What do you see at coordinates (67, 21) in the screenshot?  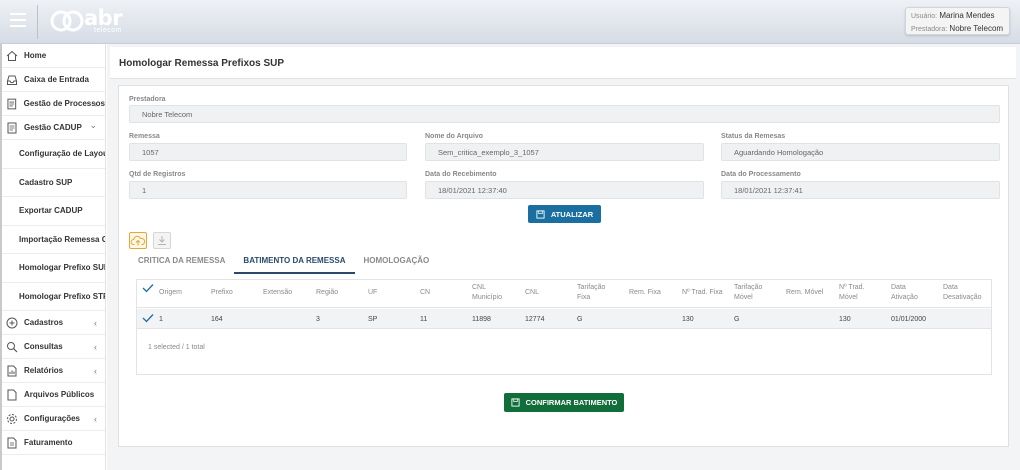 I see `logo-mark-icon` at bounding box center [67, 21].